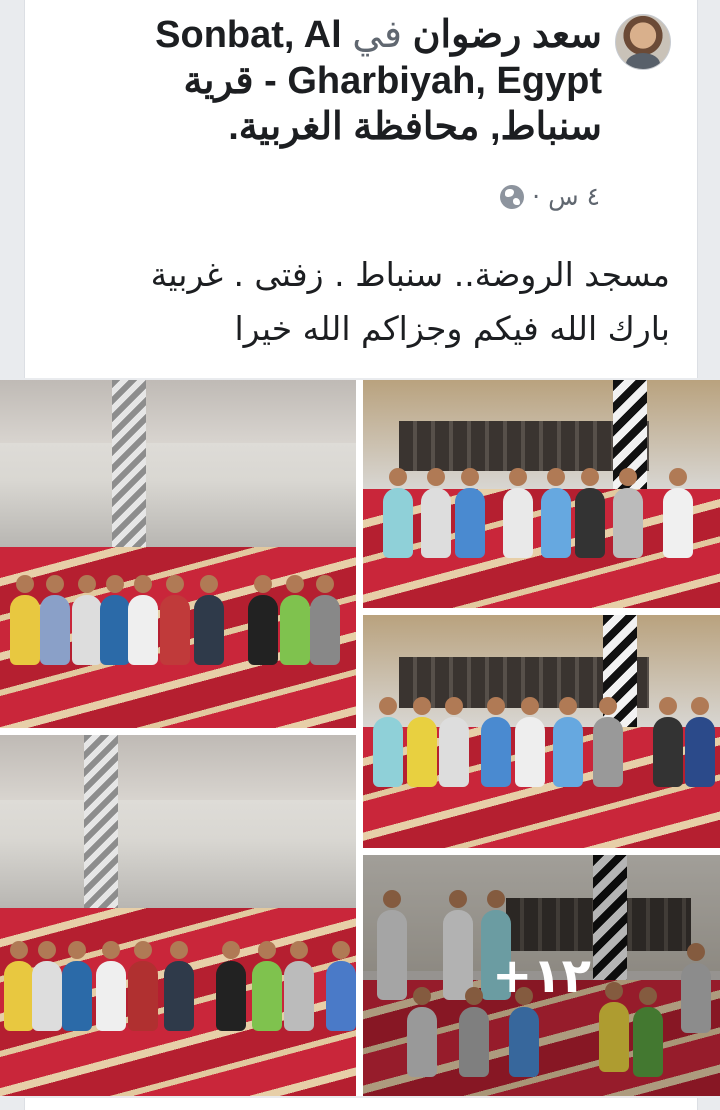 The height and width of the screenshot is (1110, 720). Describe the element at coordinates (452, 328) in the screenshot. I see `post-text-line-2: بارك الله فيكم وجزاكم الله خيرا` at that location.